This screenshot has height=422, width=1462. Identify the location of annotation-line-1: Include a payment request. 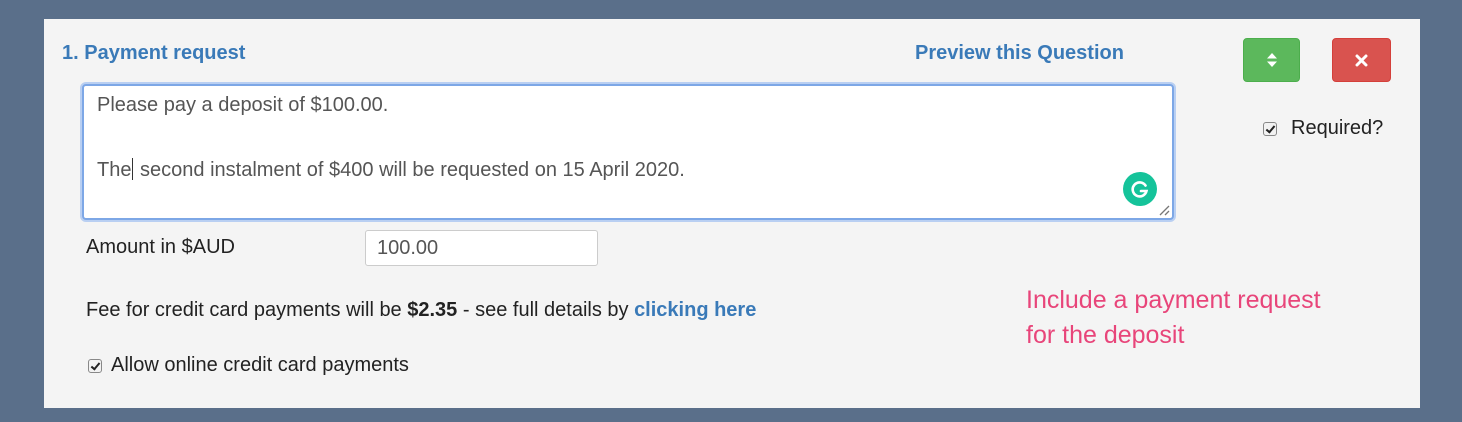
(1173, 300).